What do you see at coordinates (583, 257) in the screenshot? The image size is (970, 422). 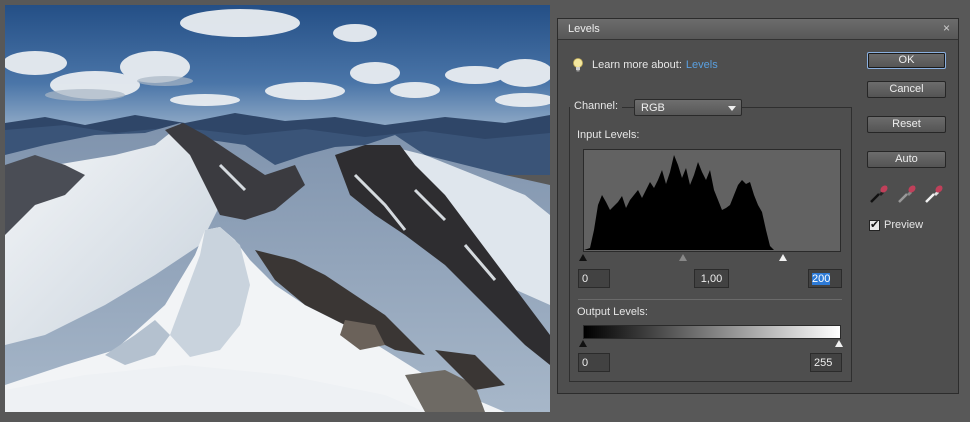 I see `input-black-slider` at bounding box center [583, 257].